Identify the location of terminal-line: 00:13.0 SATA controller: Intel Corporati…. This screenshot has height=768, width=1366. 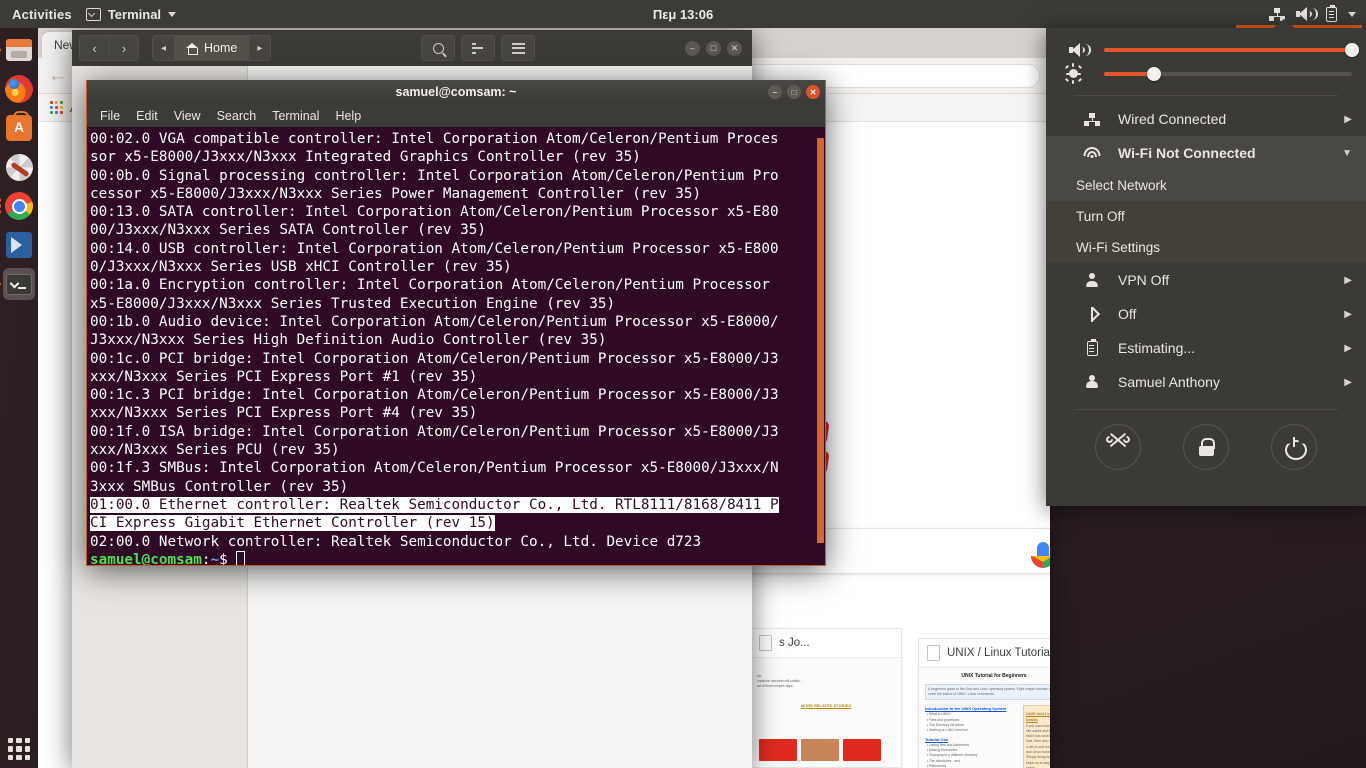
(434, 212).